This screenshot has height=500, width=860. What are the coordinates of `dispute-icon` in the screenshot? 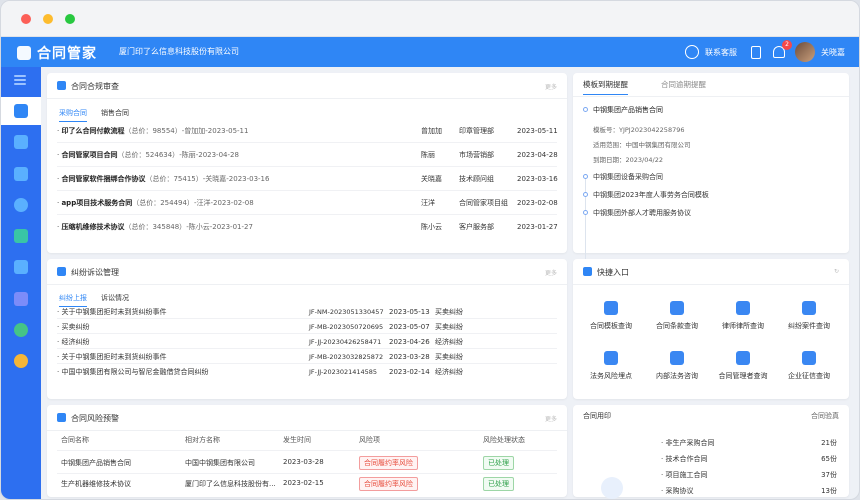 It's located at (61, 271).